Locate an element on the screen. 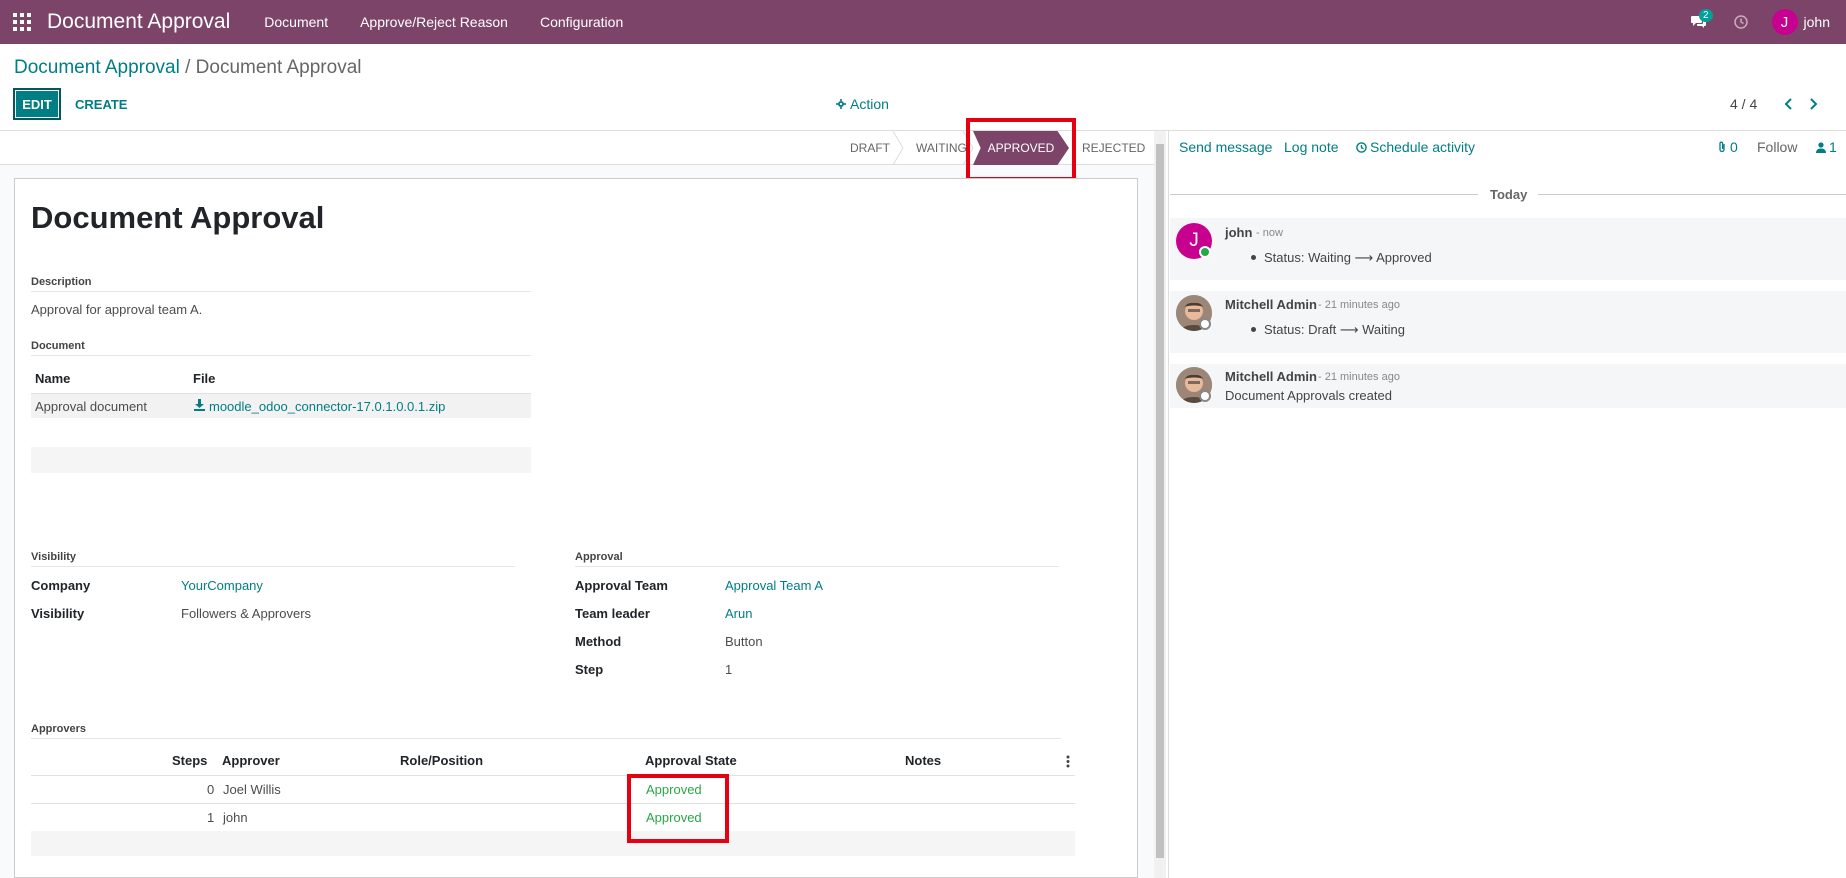 This screenshot has width=1846, height=878. highlight-approved-stage is located at coordinates (1021, 149).